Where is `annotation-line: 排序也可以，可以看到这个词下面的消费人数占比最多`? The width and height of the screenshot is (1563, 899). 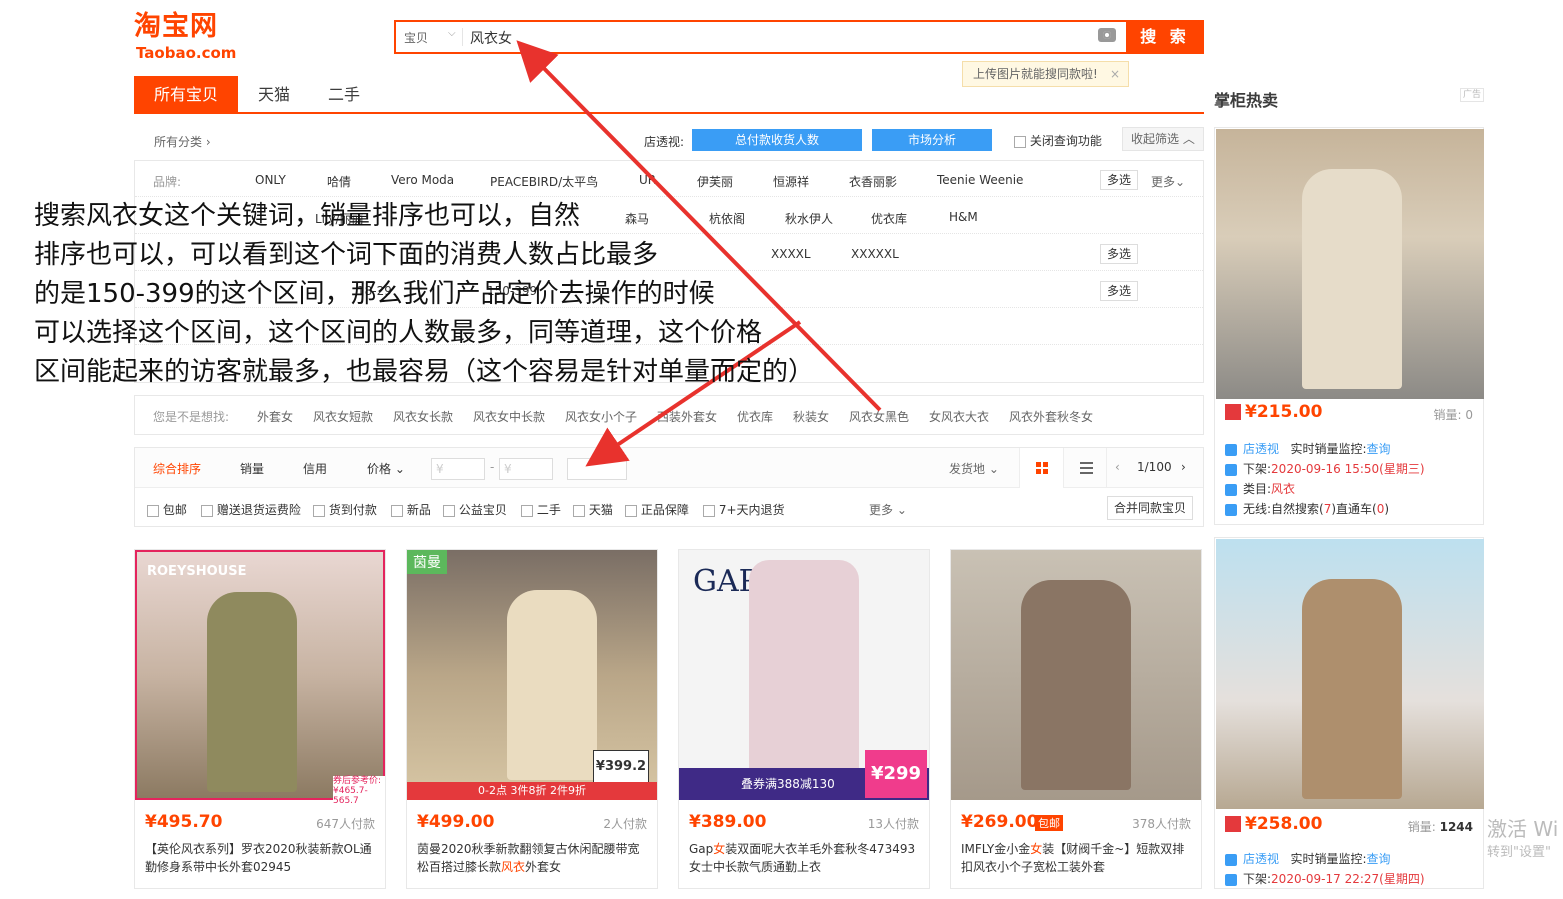 annotation-line: 排序也可以，可以看到这个词下面的消费人数占比最多 is located at coordinates (346, 255).